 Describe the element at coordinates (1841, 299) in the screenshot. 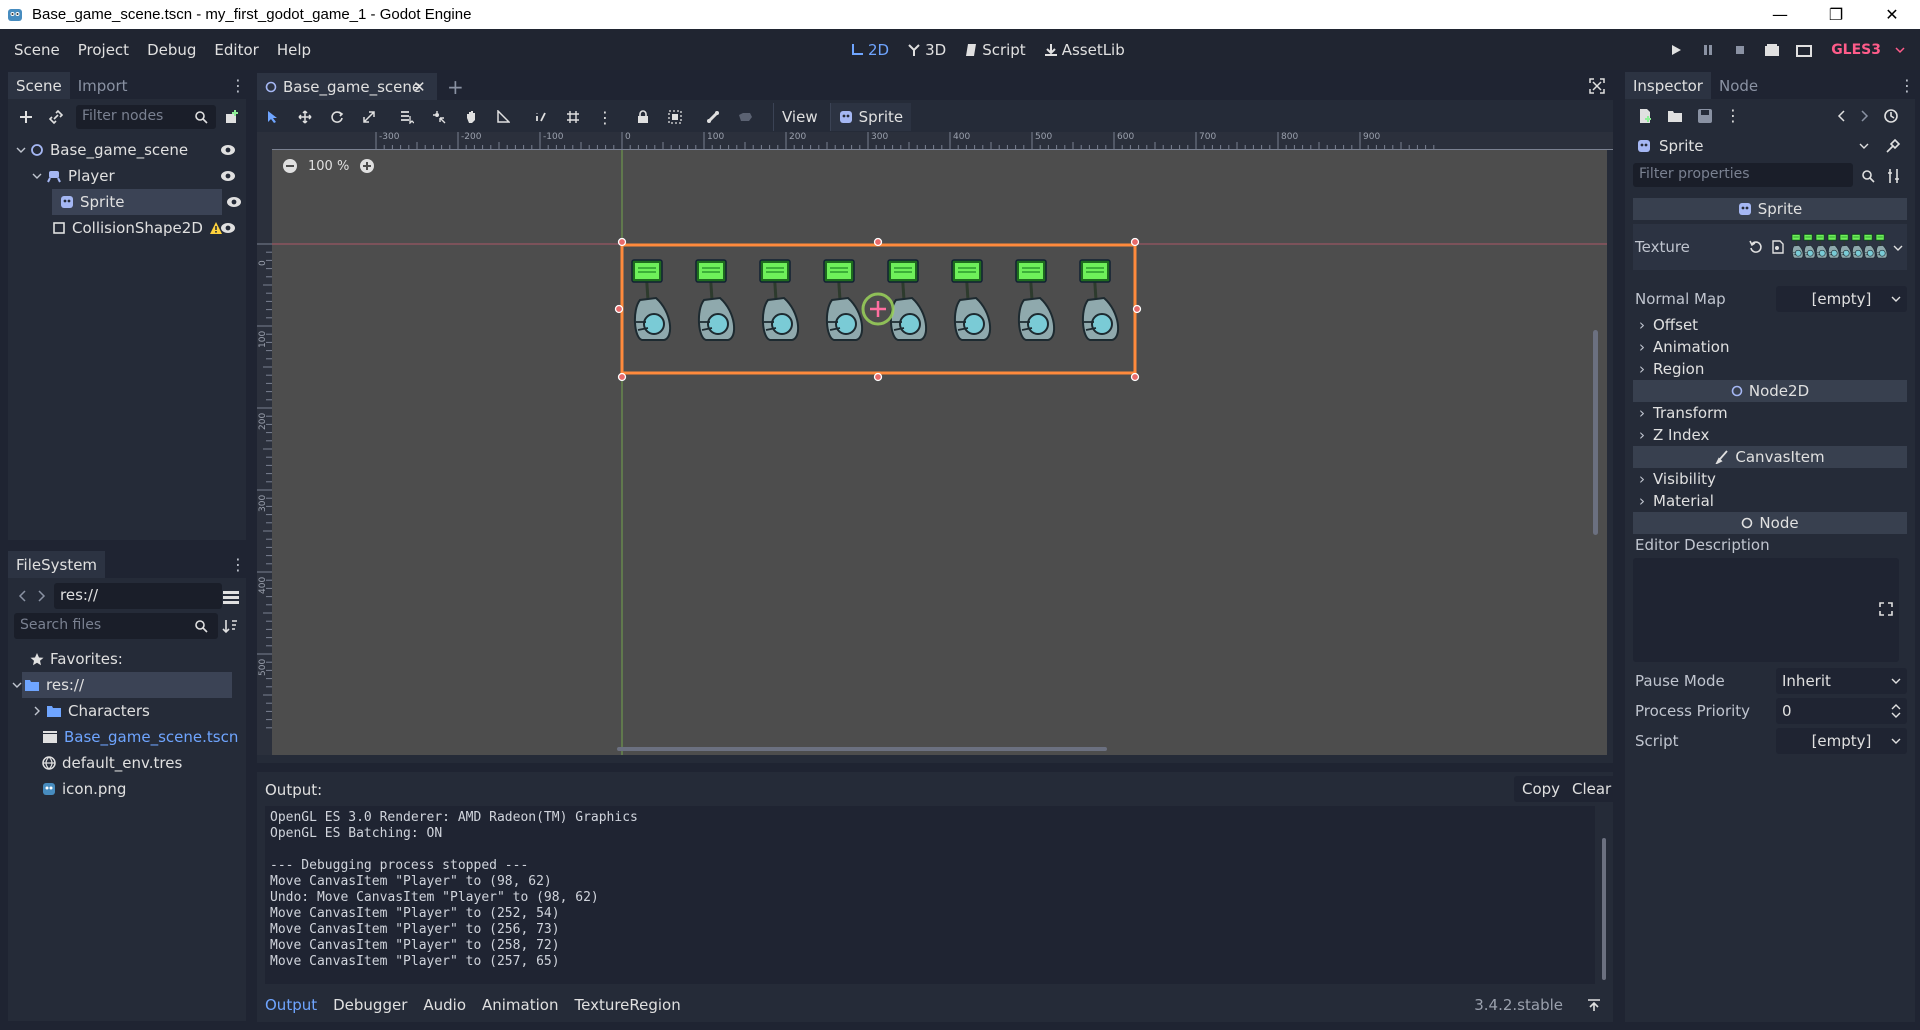

I see `normal-map-value: [empty]` at that location.